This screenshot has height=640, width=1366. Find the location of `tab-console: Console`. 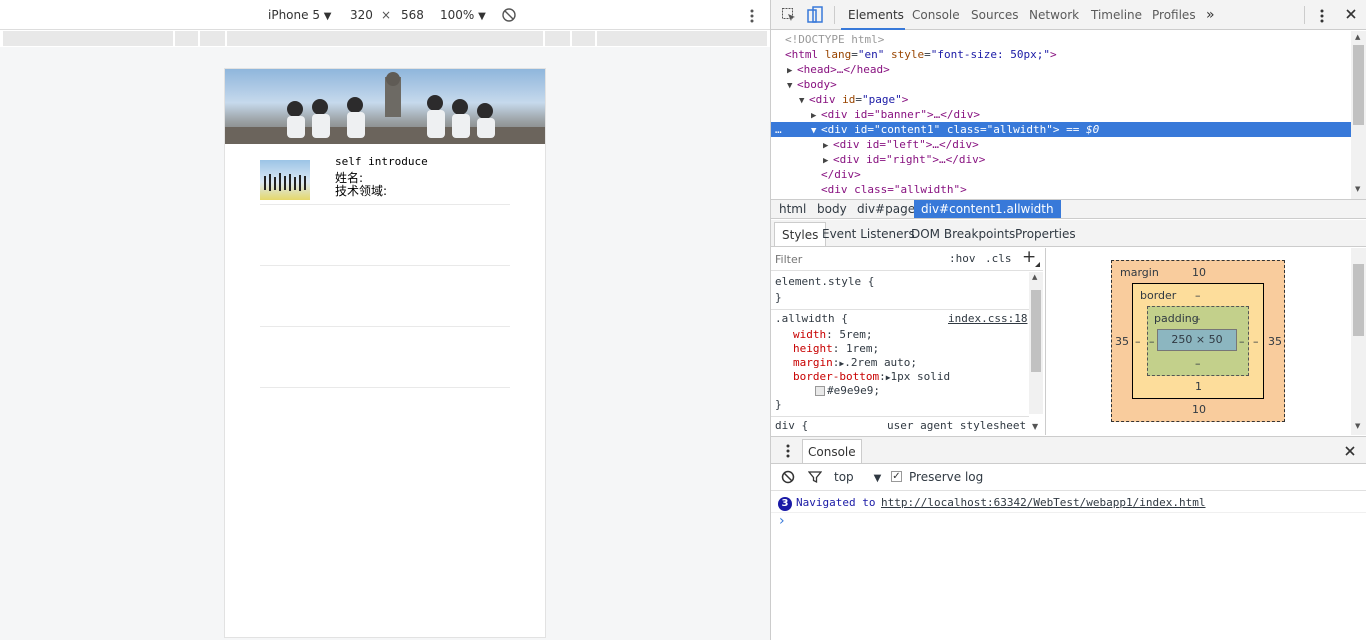

tab-console: Console is located at coordinates (936, 15).